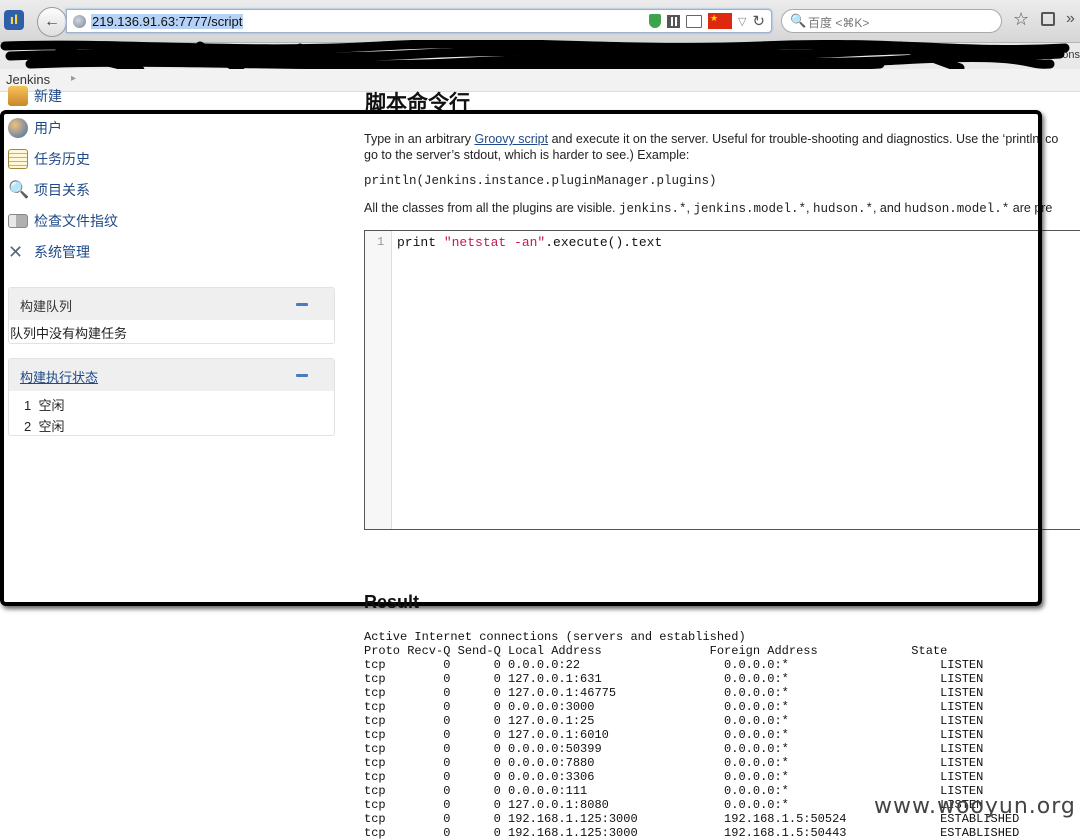  What do you see at coordinates (890, 208) in the screenshot?
I see `classes-and: and` at bounding box center [890, 208].